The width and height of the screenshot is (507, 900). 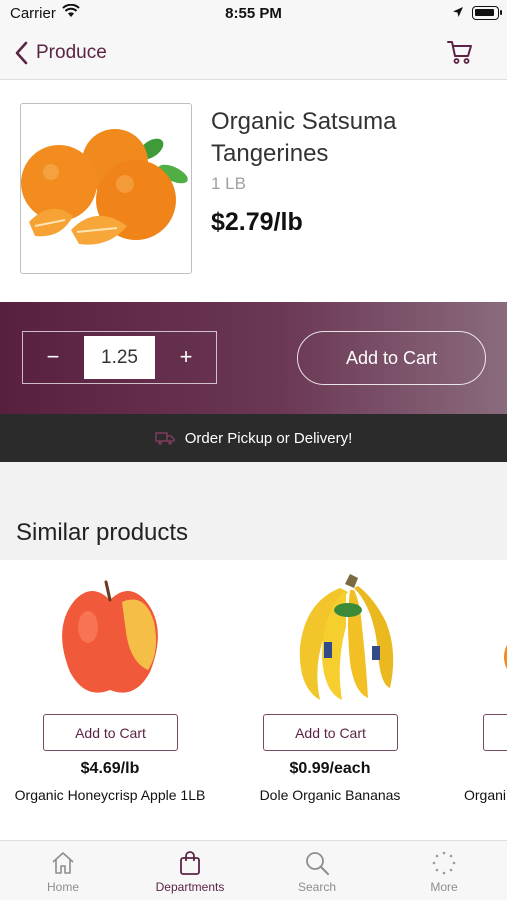 What do you see at coordinates (444, 887) in the screenshot?
I see `tab-label: More` at bounding box center [444, 887].